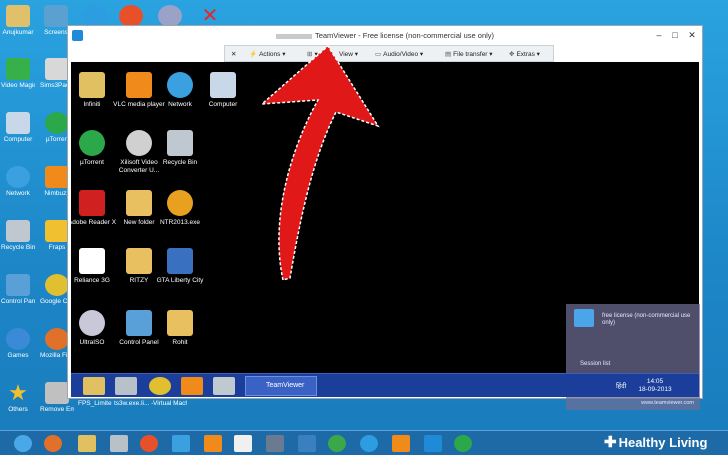 This screenshot has width=728, height=455. I want to click on norton-icon, so click(180, 203).